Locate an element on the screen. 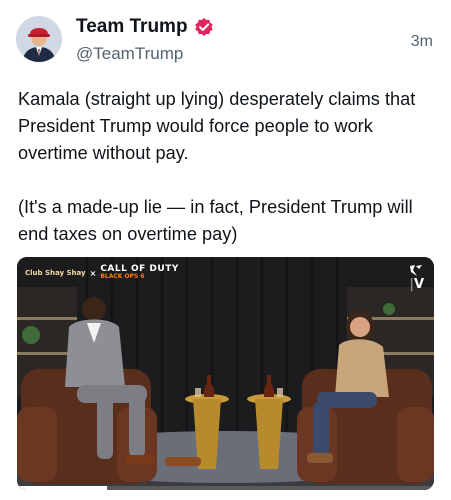 Image resolution: width=451 pixels, height=500 pixels. network-text: V is located at coordinates (418, 284).